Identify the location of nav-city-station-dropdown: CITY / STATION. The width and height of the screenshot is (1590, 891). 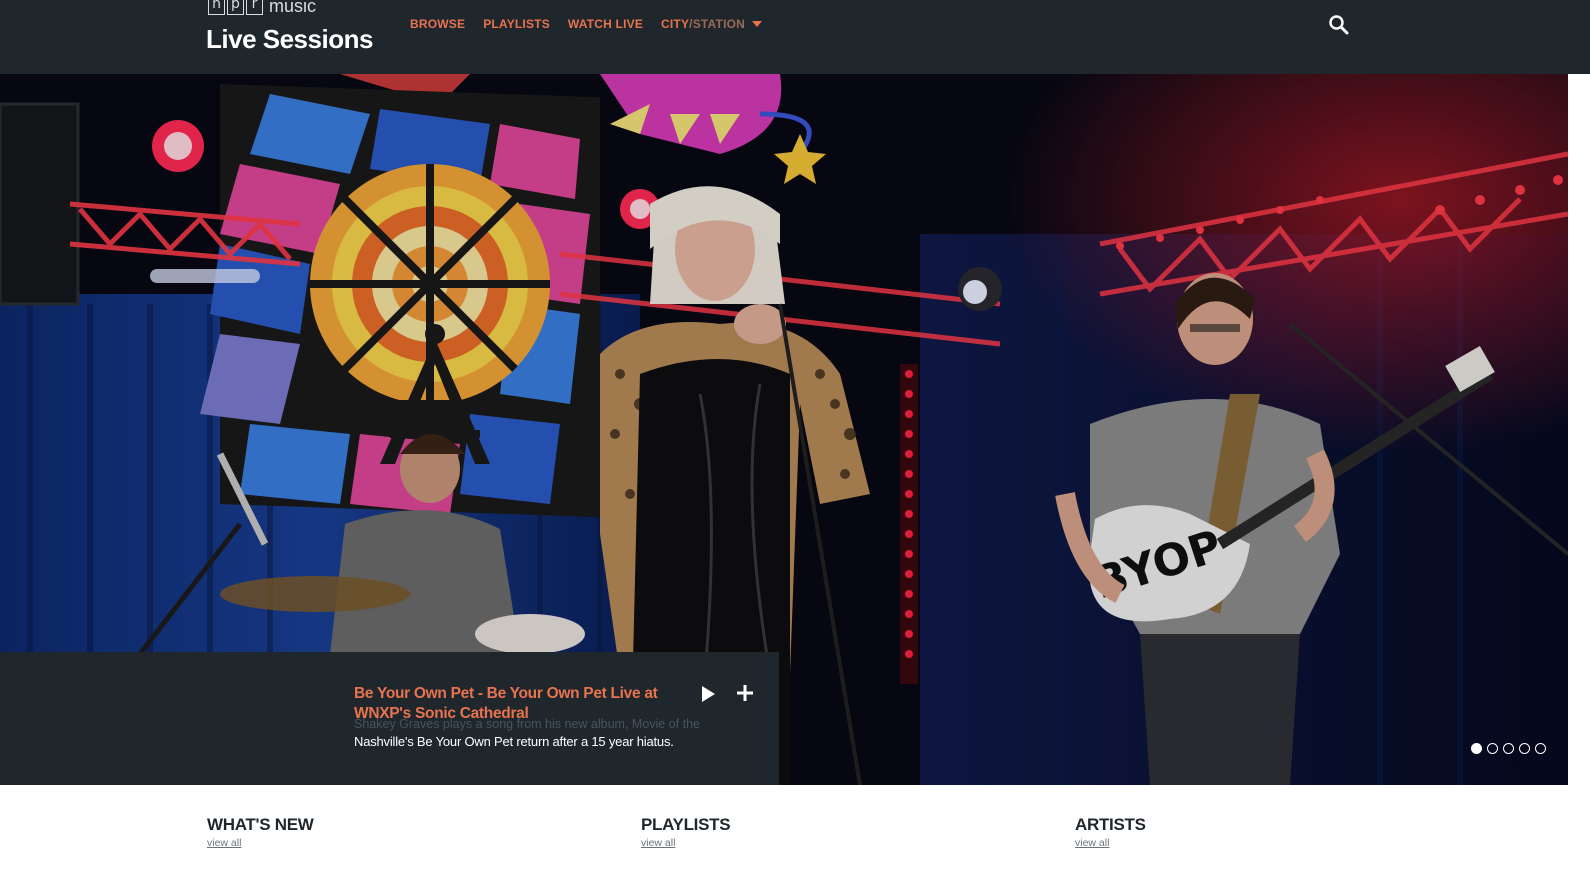
(712, 24).